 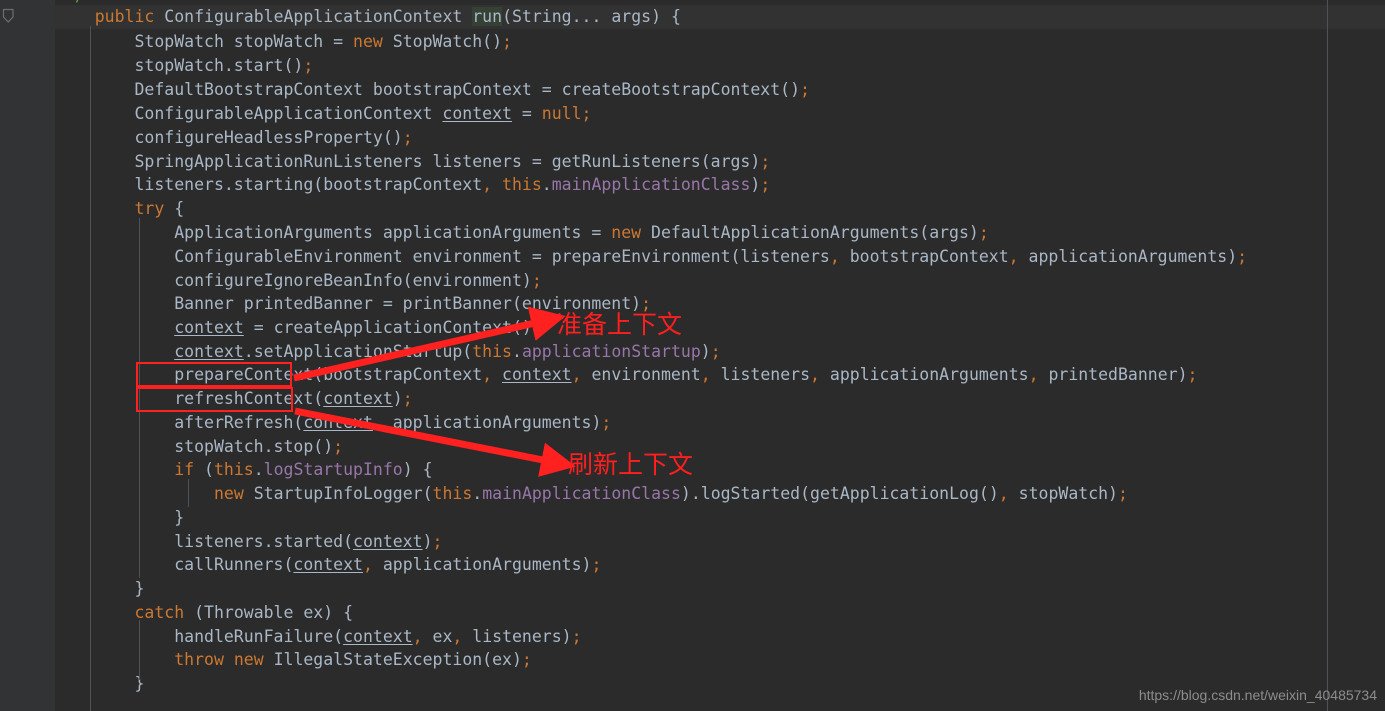 What do you see at coordinates (437, 636) in the screenshot?
I see `code-token: ex` at bounding box center [437, 636].